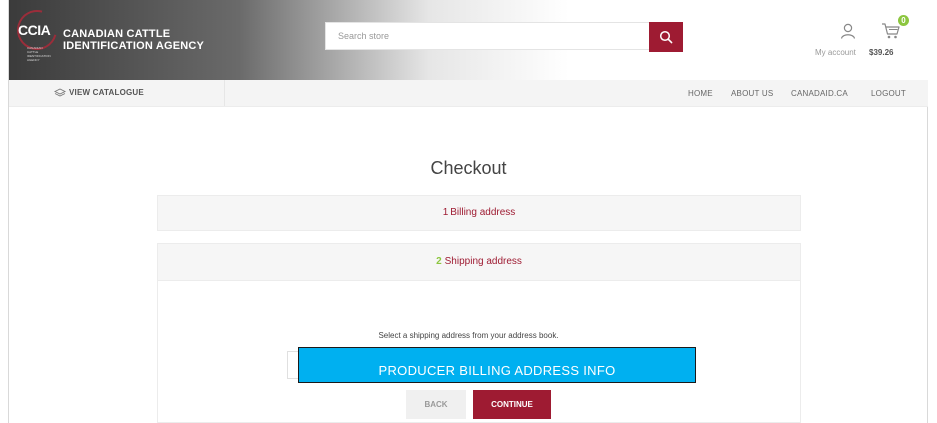 The height and width of the screenshot is (423, 937). Describe the element at coordinates (903, 20) in the screenshot. I see `cart-count-badge: 0` at that location.